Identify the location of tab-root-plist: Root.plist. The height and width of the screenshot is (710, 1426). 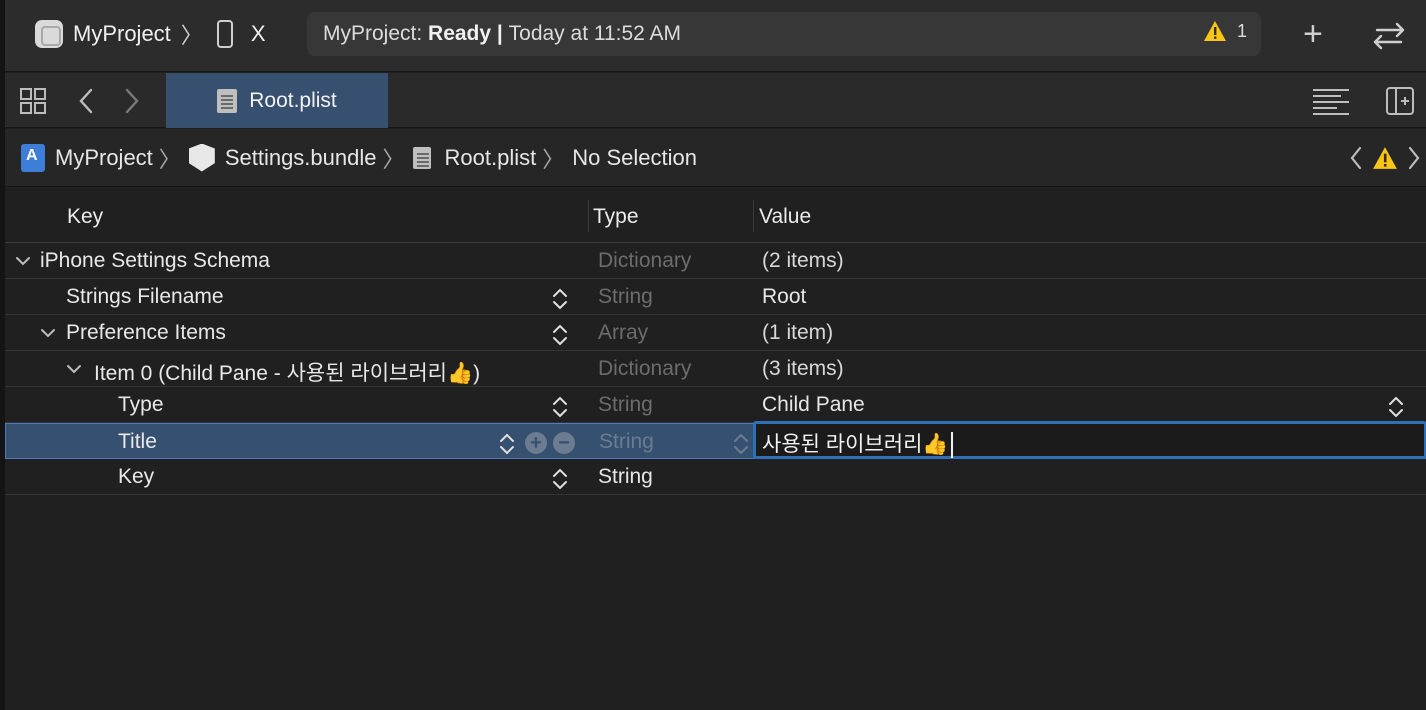
(277, 100).